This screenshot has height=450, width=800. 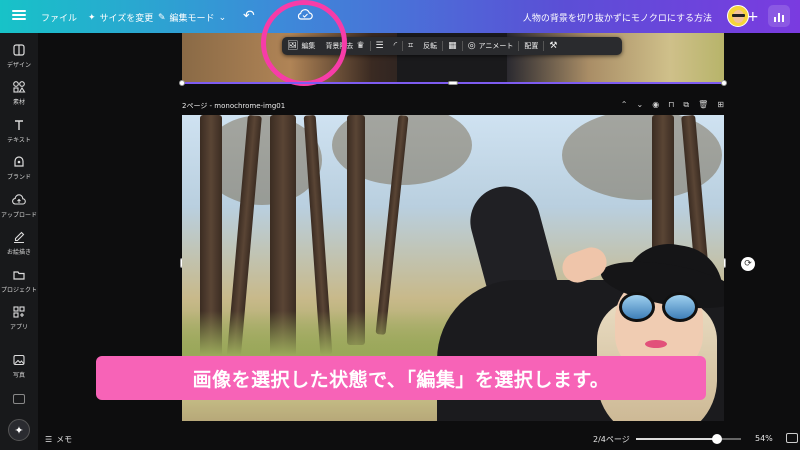 I want to click on sidebar-item-label: 素材, so click(x=18, y=102).